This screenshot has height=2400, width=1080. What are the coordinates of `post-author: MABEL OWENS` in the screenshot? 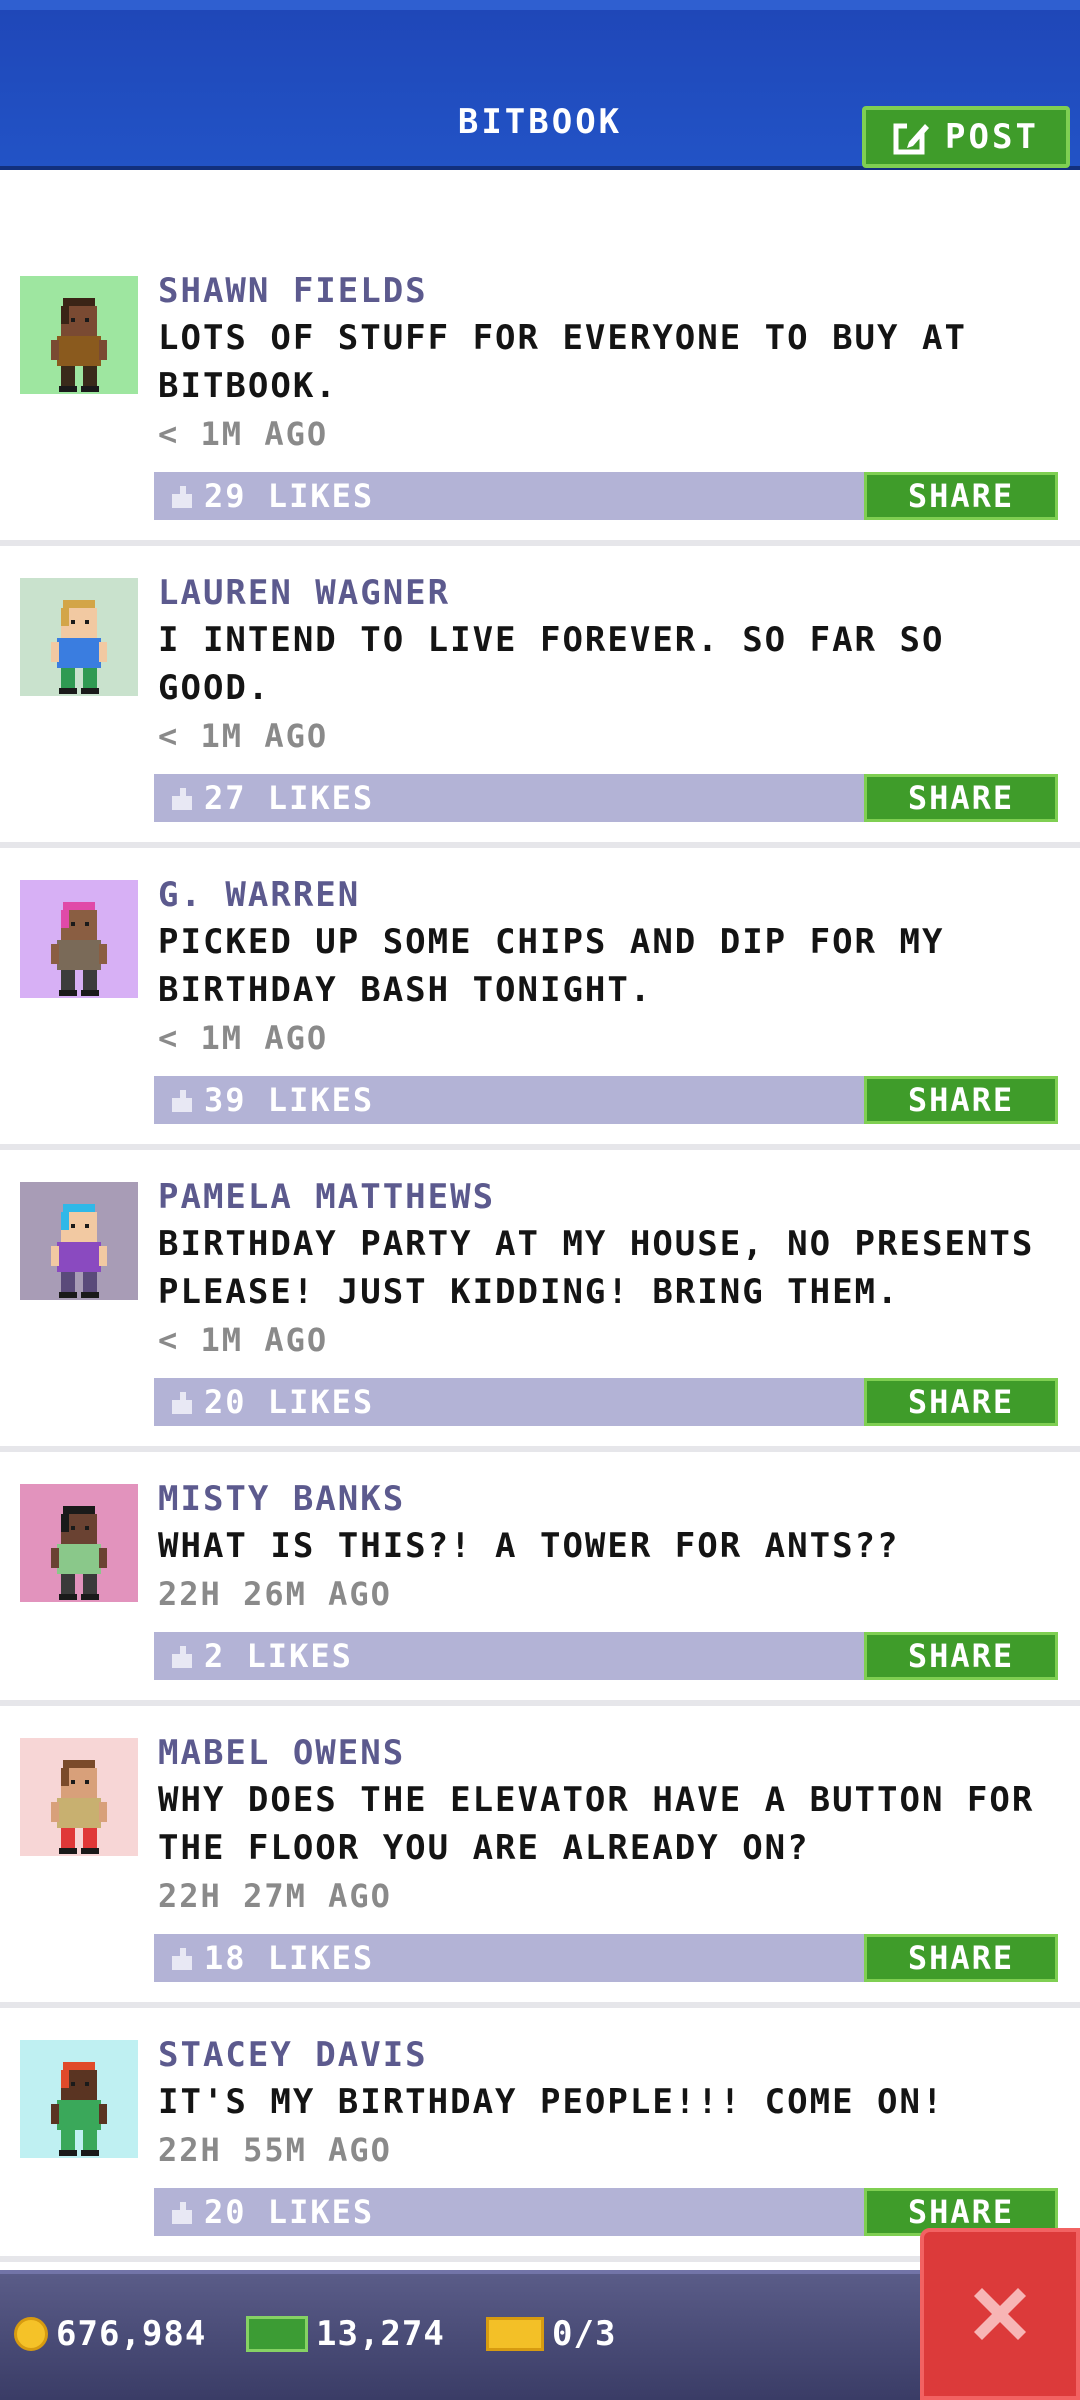 It's located at (608, 1753).